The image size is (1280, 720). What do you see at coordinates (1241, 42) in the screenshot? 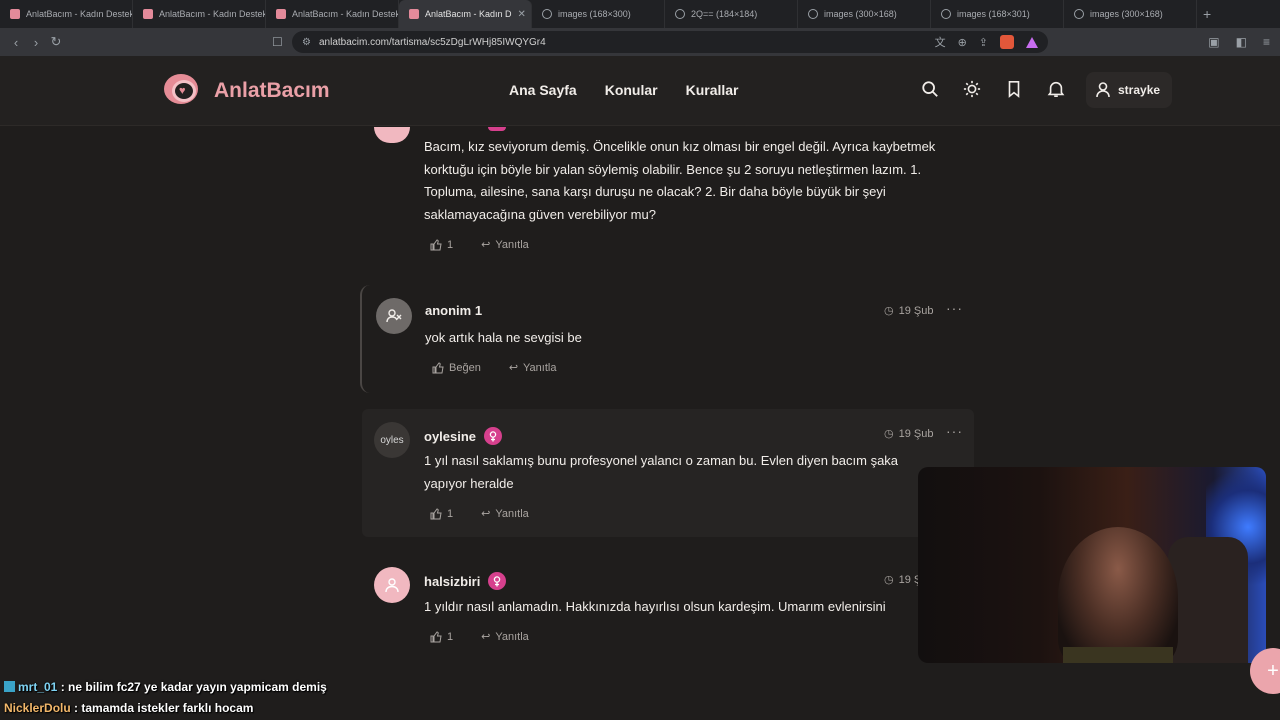
I see `sidebar-icon: ◧` at bounding box center [1241, 42].